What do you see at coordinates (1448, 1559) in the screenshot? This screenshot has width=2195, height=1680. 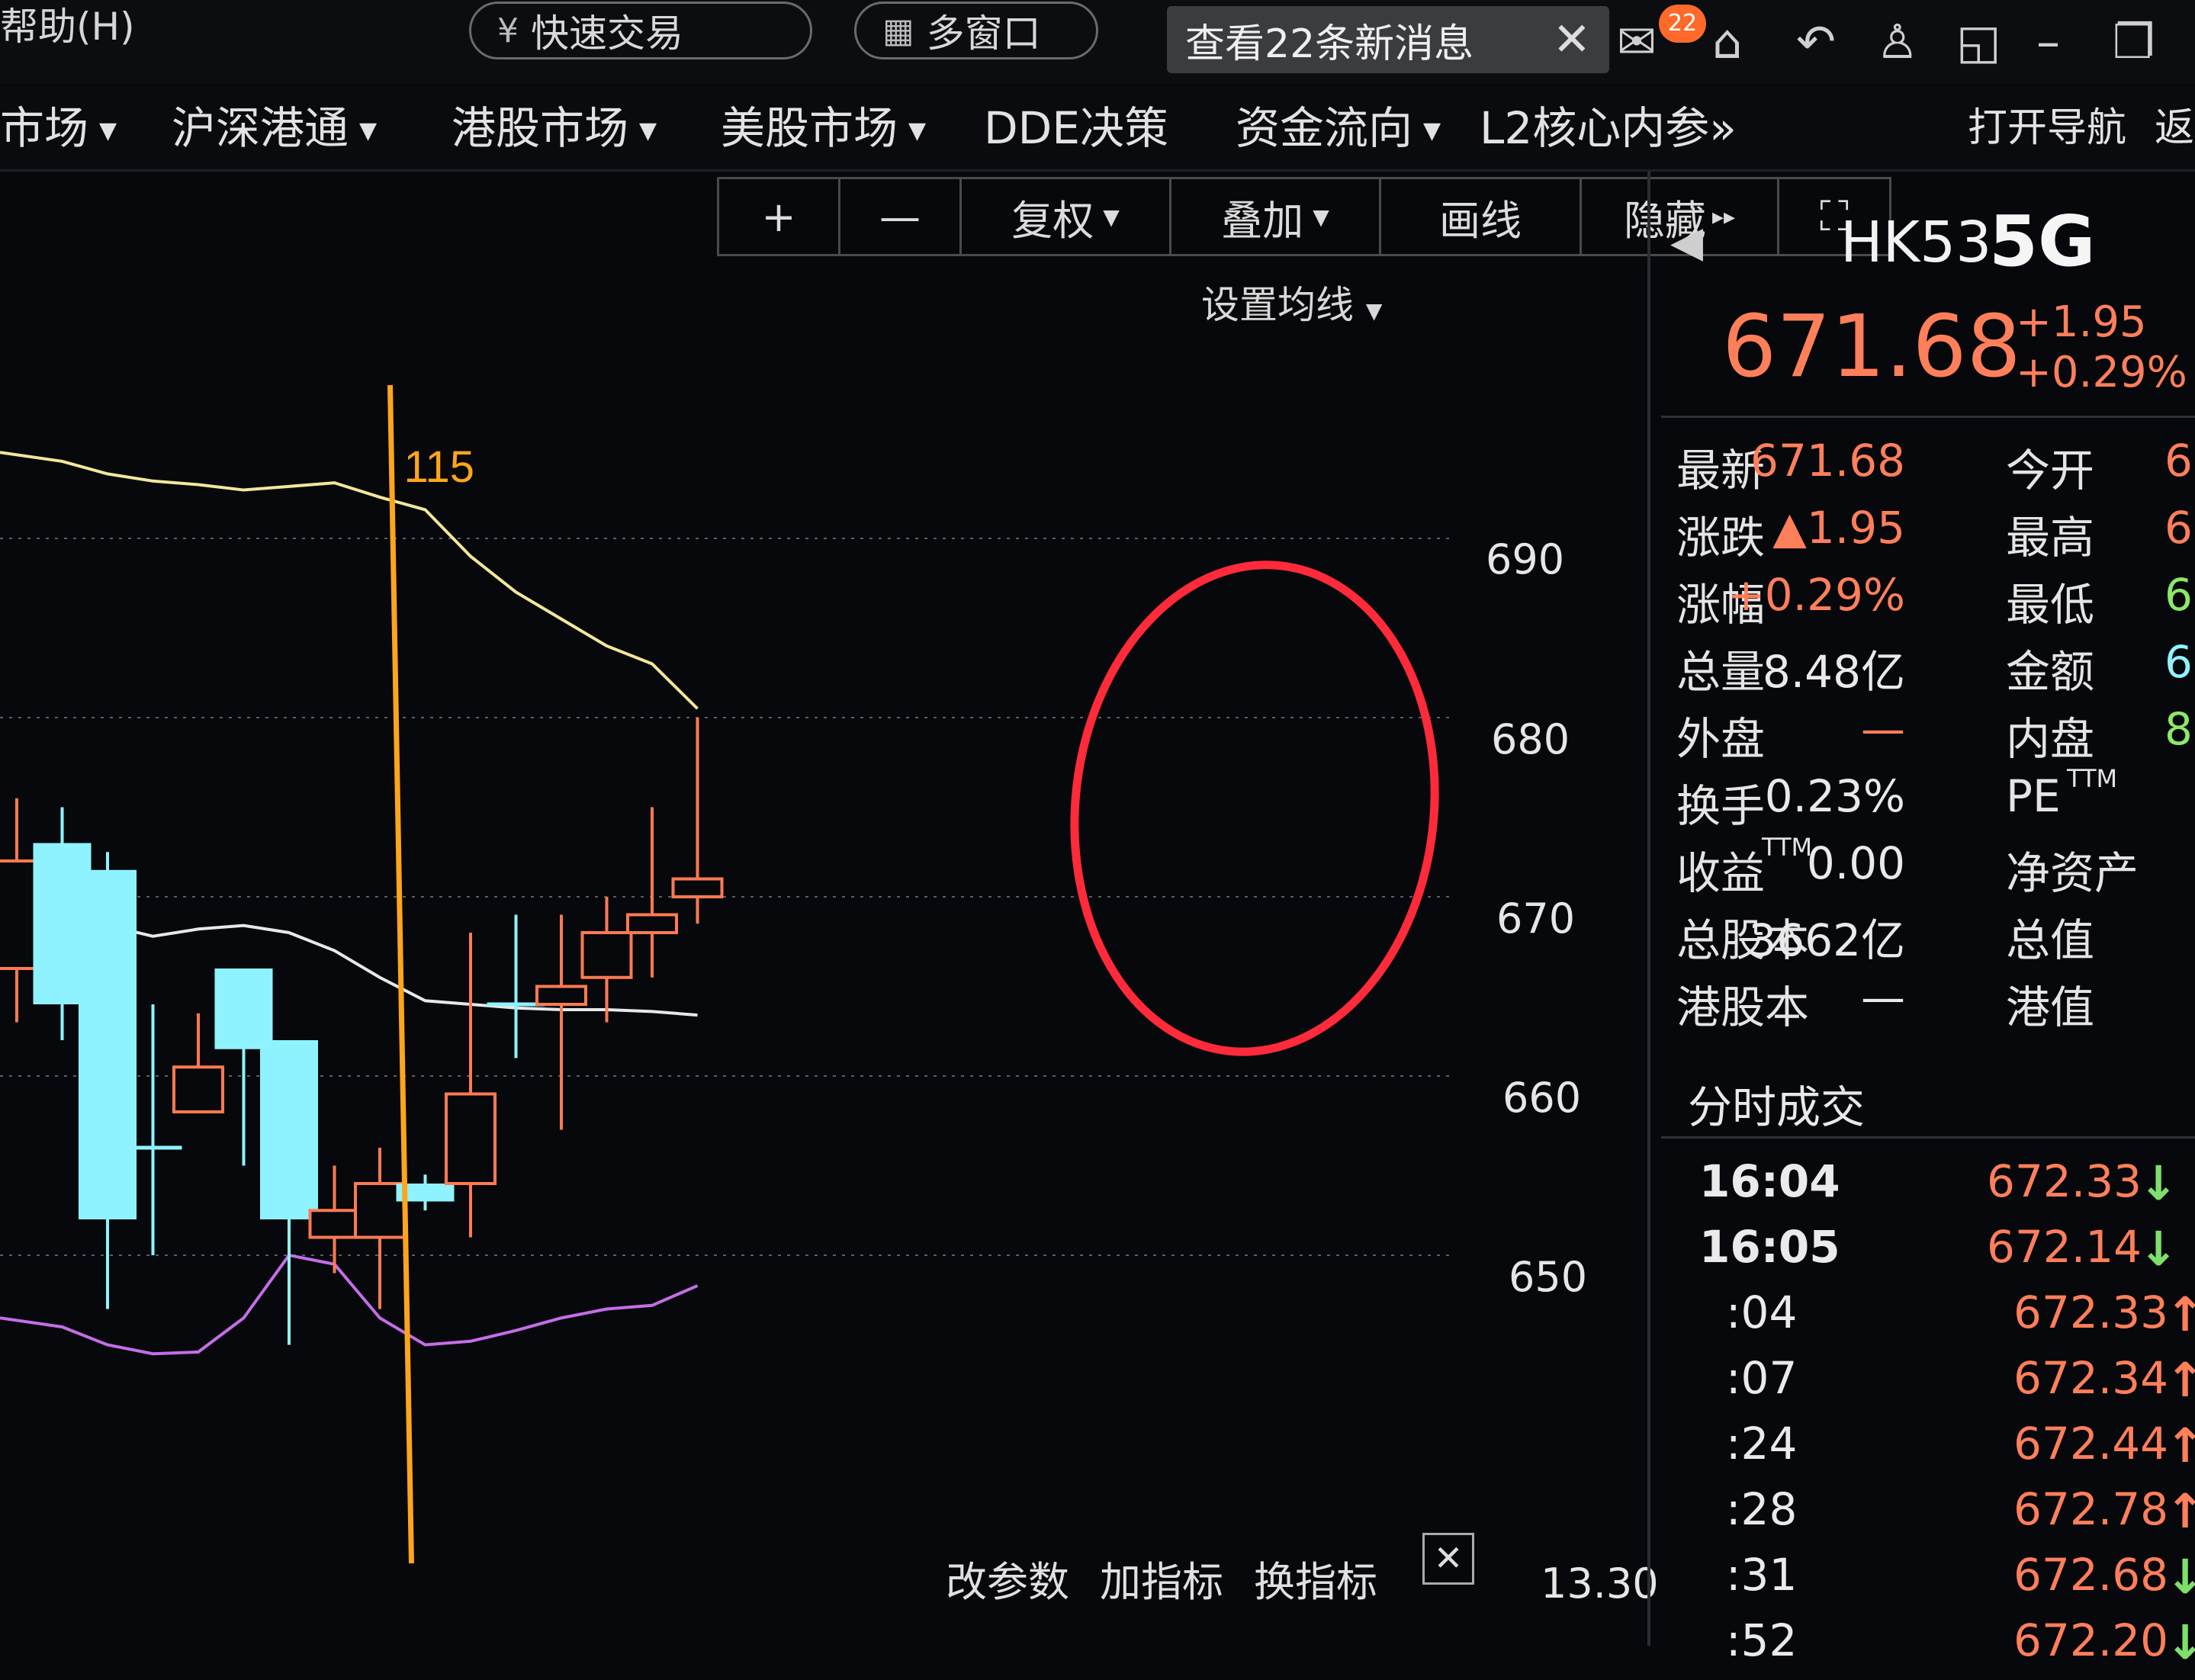 I see `close-indicator-icon: ✕` at bounding box center [1448, 1559].